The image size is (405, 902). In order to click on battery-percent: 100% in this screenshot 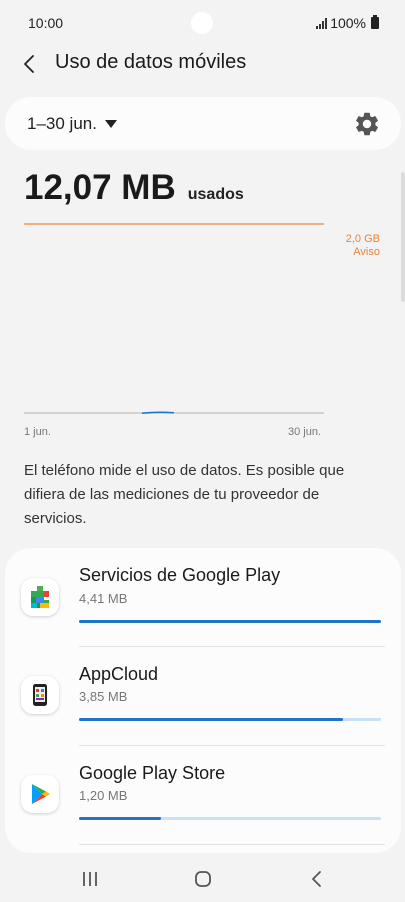, I will do `click(348, 23)`.